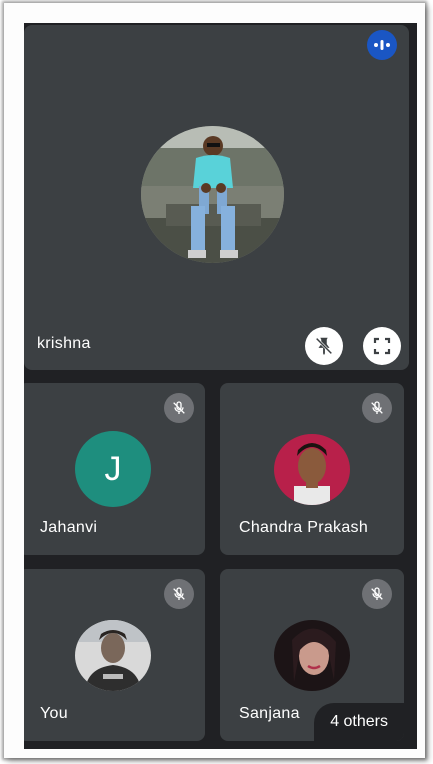 Image resolution: width=433 pixels, height=764 pixels. I want to click on unpin-button, so click(324, 346).